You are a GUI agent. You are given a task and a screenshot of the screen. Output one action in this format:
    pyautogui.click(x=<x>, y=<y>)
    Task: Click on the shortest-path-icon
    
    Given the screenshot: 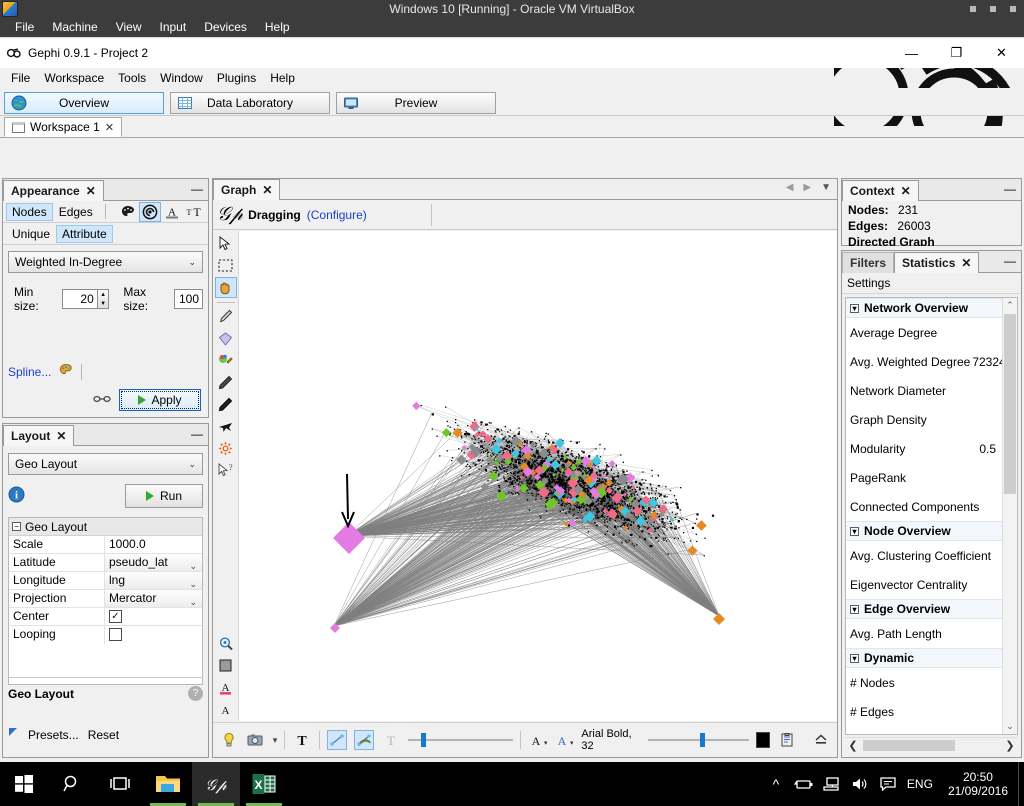 What is the action you would take?
    pyautogui.click(x=226, y=426)
    